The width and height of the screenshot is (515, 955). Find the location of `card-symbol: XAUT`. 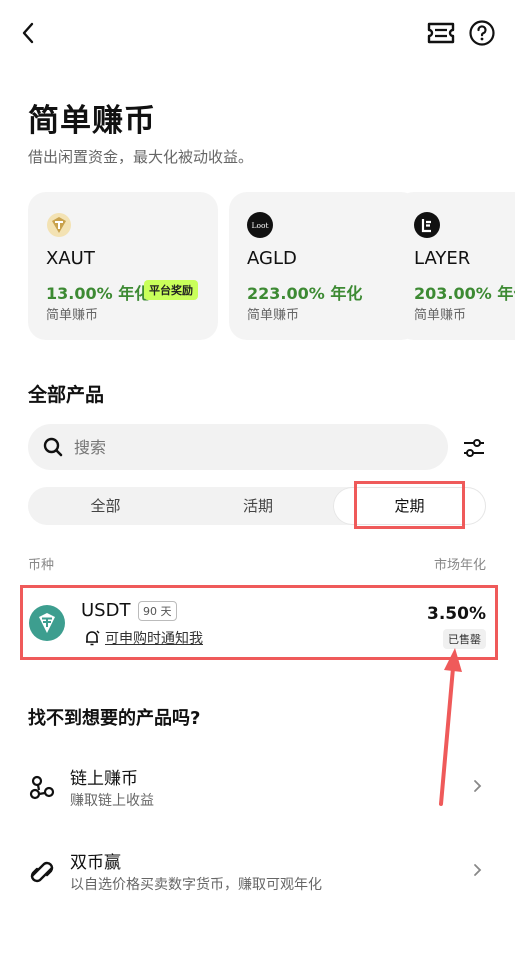

card-symbol: XAUT is located at coordinates (70, 258).